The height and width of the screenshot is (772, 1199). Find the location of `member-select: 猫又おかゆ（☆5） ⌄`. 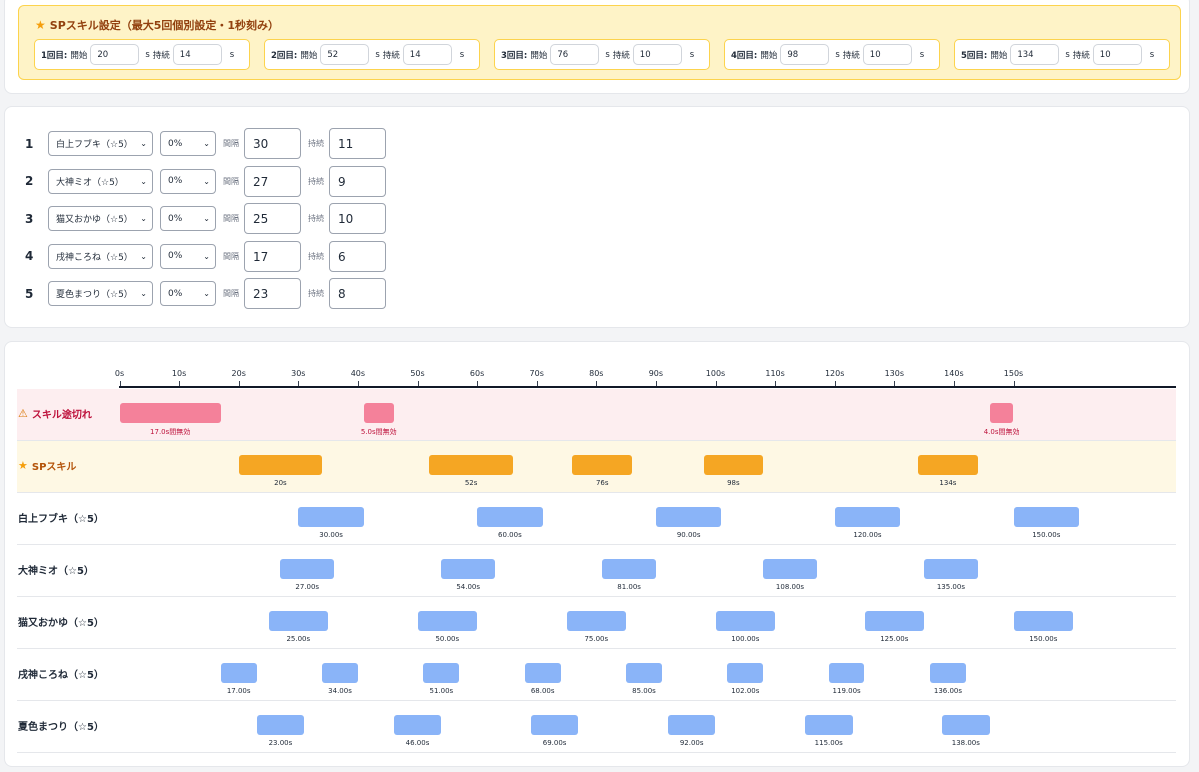

member-select: 猫又おかゆ（☆5） ⌄ is located at coordinates (100, 218).